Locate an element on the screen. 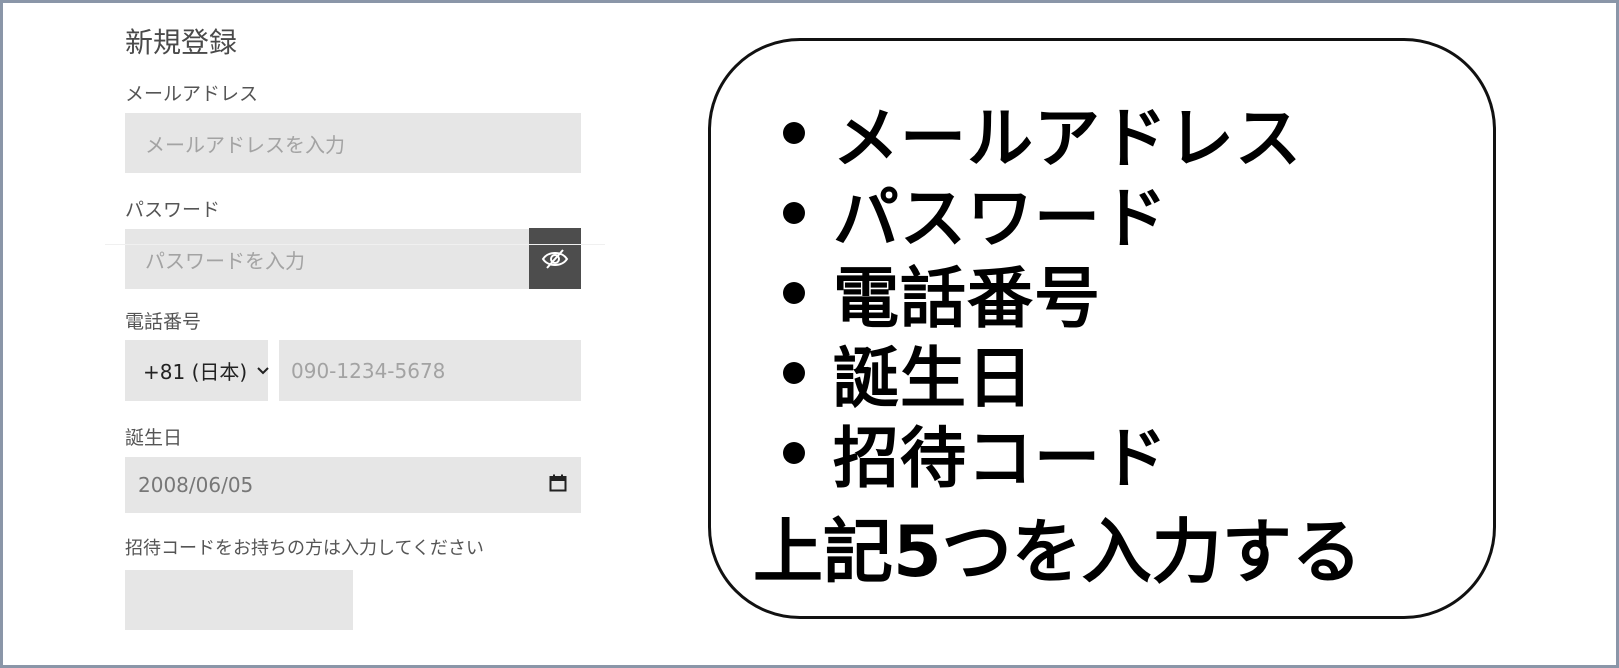 This screenshot has width=1619, height=668. phone-label: 電話番号 is located at coordinates (163, 322).